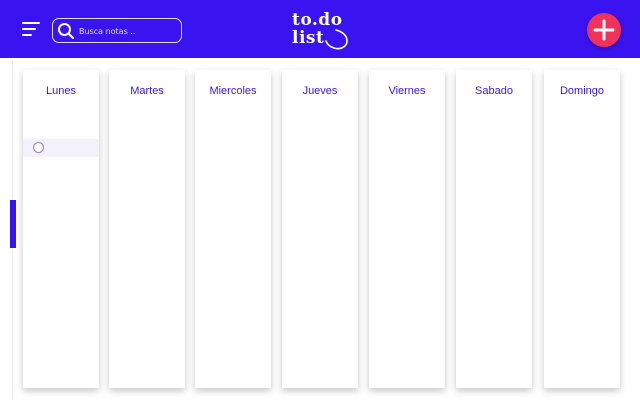 This screenshot has width=640, height=400. Describe the element at coordinates (582, 91) in the screenshot. I see `day-title: Domingo` at that location.